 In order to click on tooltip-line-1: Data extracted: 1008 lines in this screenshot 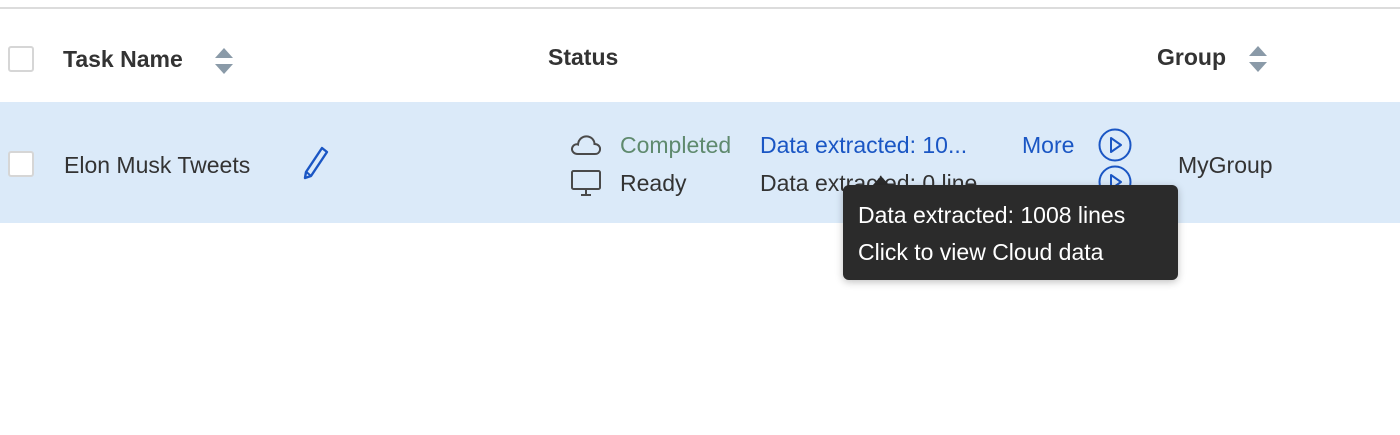, I will do `click(992, 215)`.